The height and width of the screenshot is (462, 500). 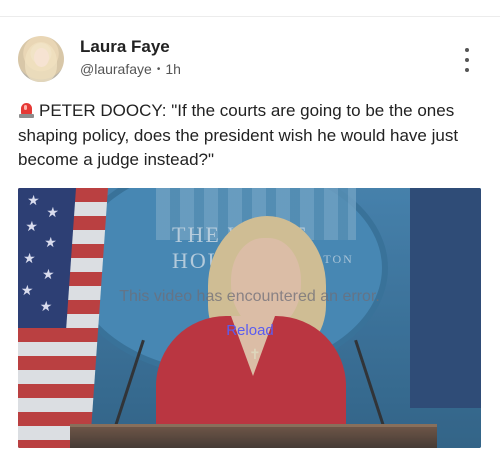 I want to click on avatar, so click(x=41, y=59).